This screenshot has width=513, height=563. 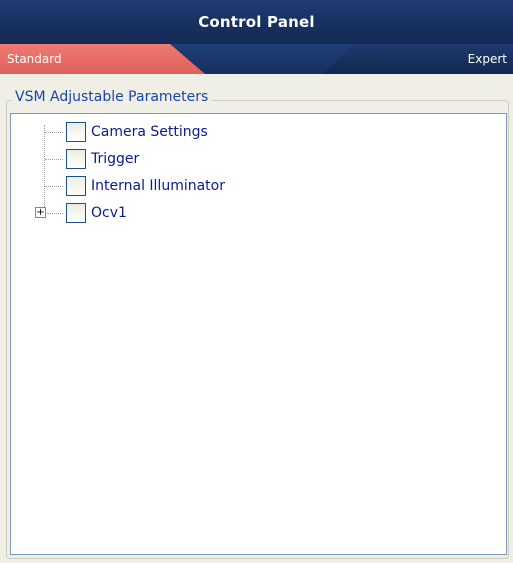 What do you see at coordinates (76, 159) in the screenshot?
I see `trigger-checkbox` at bounding box center [76, 159].